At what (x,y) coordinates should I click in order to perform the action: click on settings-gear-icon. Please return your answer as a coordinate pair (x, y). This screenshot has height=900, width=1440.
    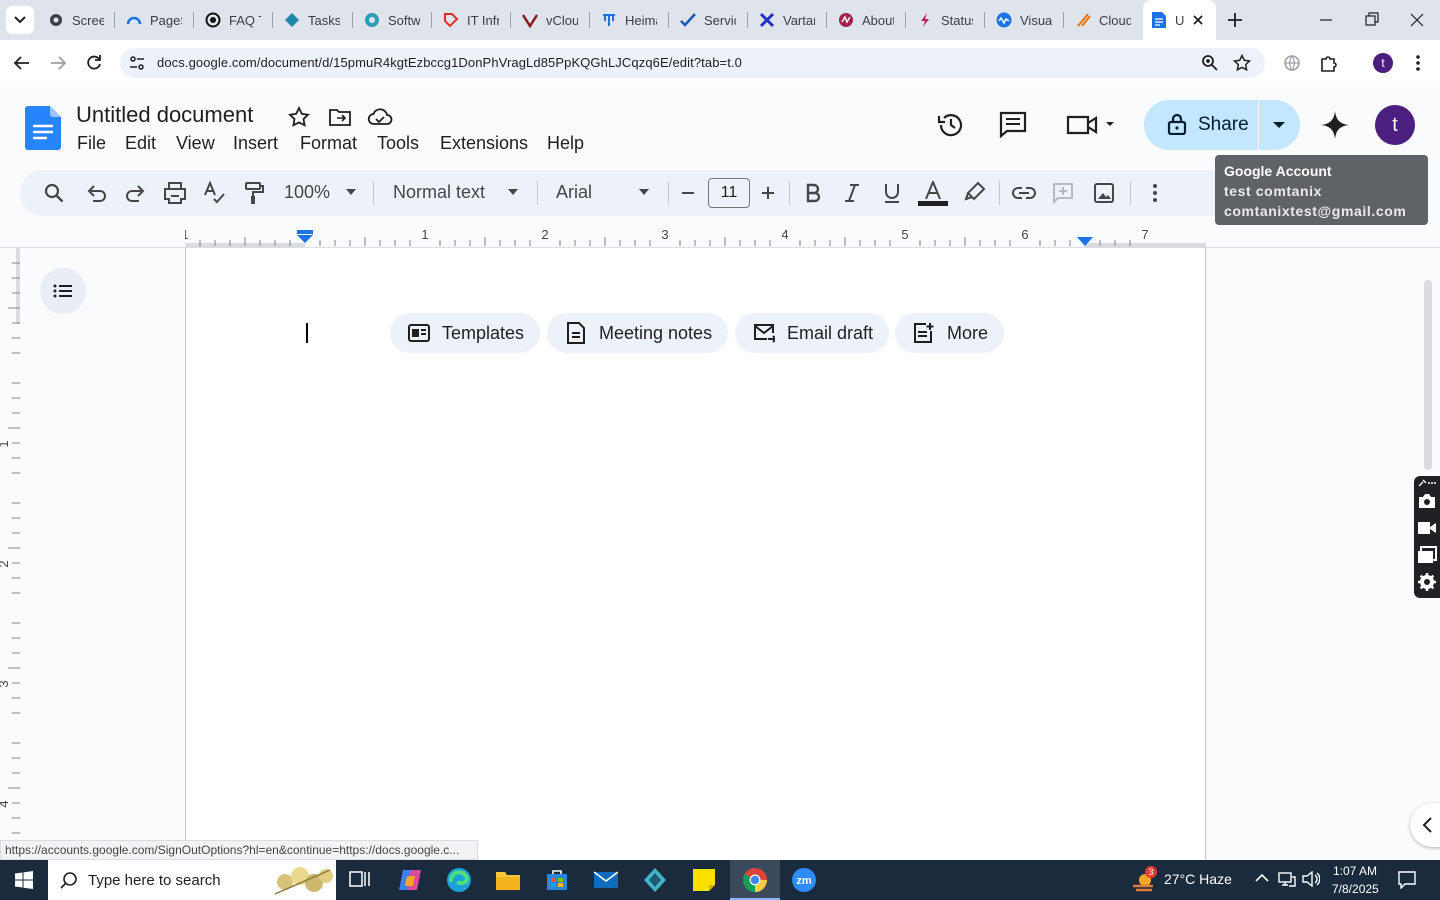
    Looking at the image, I should click on (1427, 582).